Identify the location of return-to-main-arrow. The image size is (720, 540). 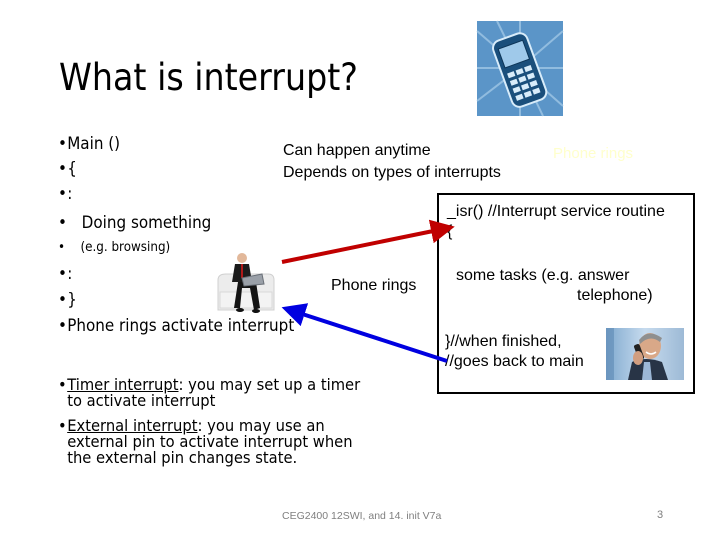
(364, 333).